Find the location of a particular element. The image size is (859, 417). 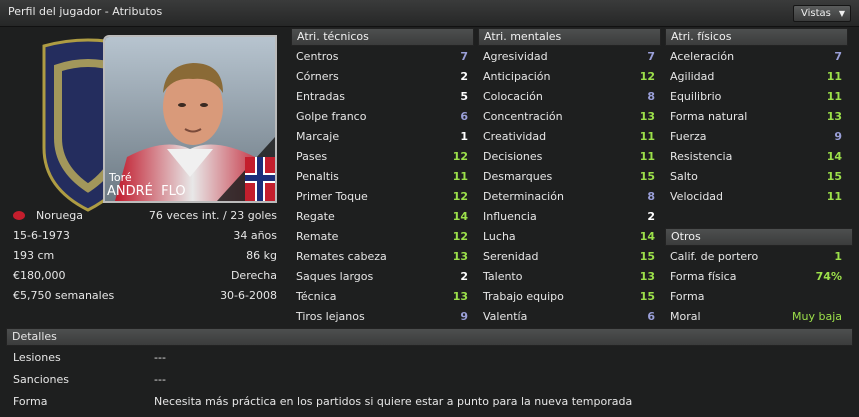

views-dropdown: Vistas ▼ is located at coordinates (822, 13).